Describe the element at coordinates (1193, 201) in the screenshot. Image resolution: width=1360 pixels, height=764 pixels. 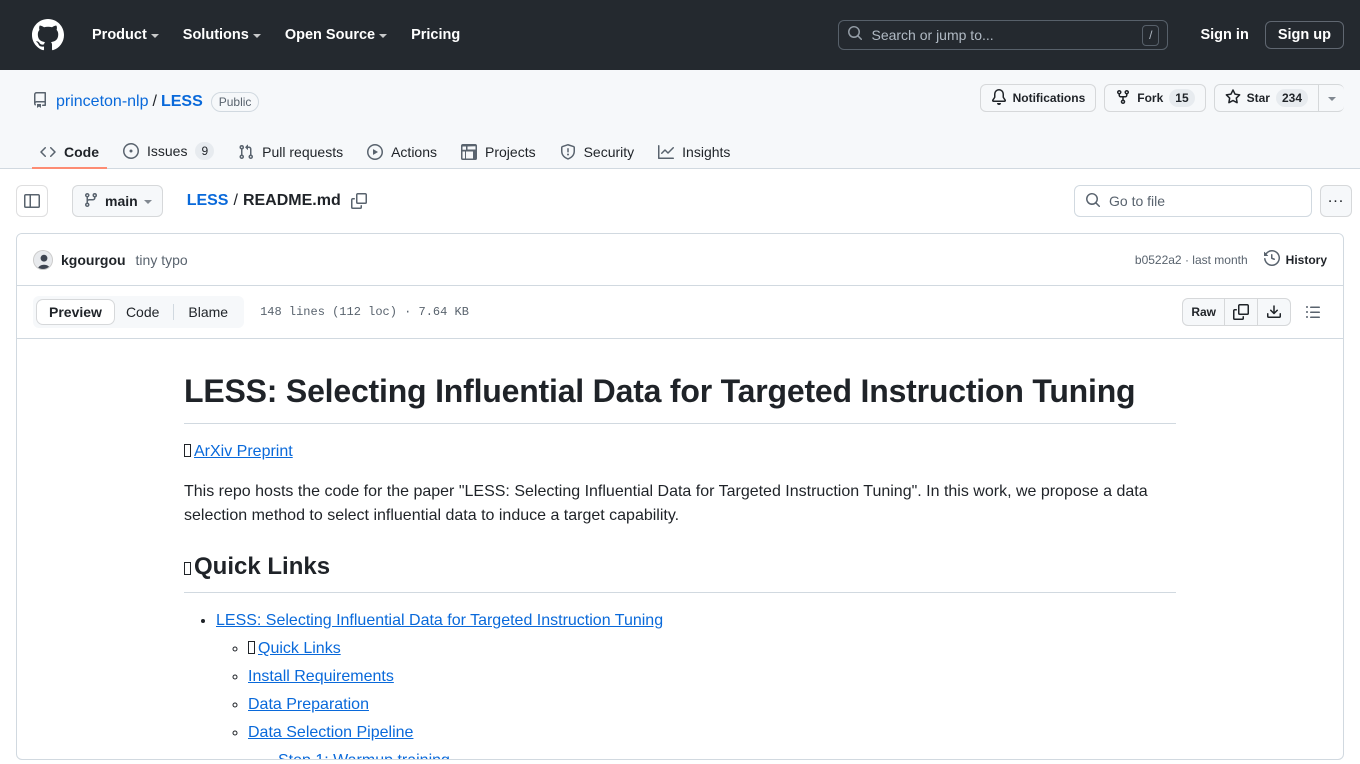
I see `go-to-file-input: Go to file` at that location.